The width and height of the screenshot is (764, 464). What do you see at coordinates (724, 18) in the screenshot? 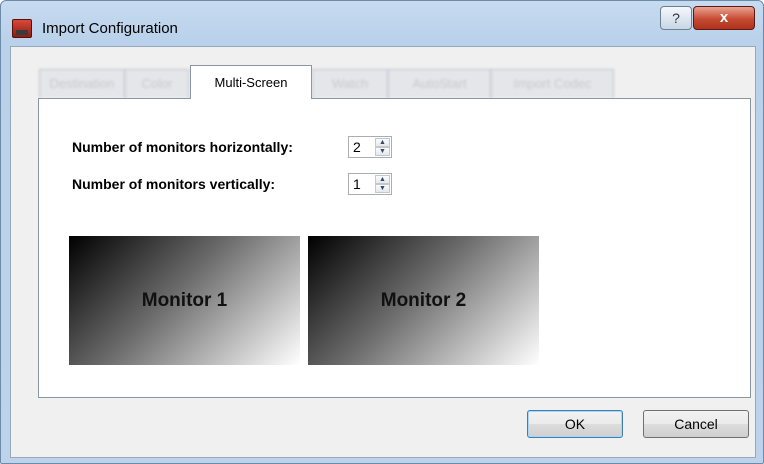
I see `close-button: x` at bounding box center [724, 18].